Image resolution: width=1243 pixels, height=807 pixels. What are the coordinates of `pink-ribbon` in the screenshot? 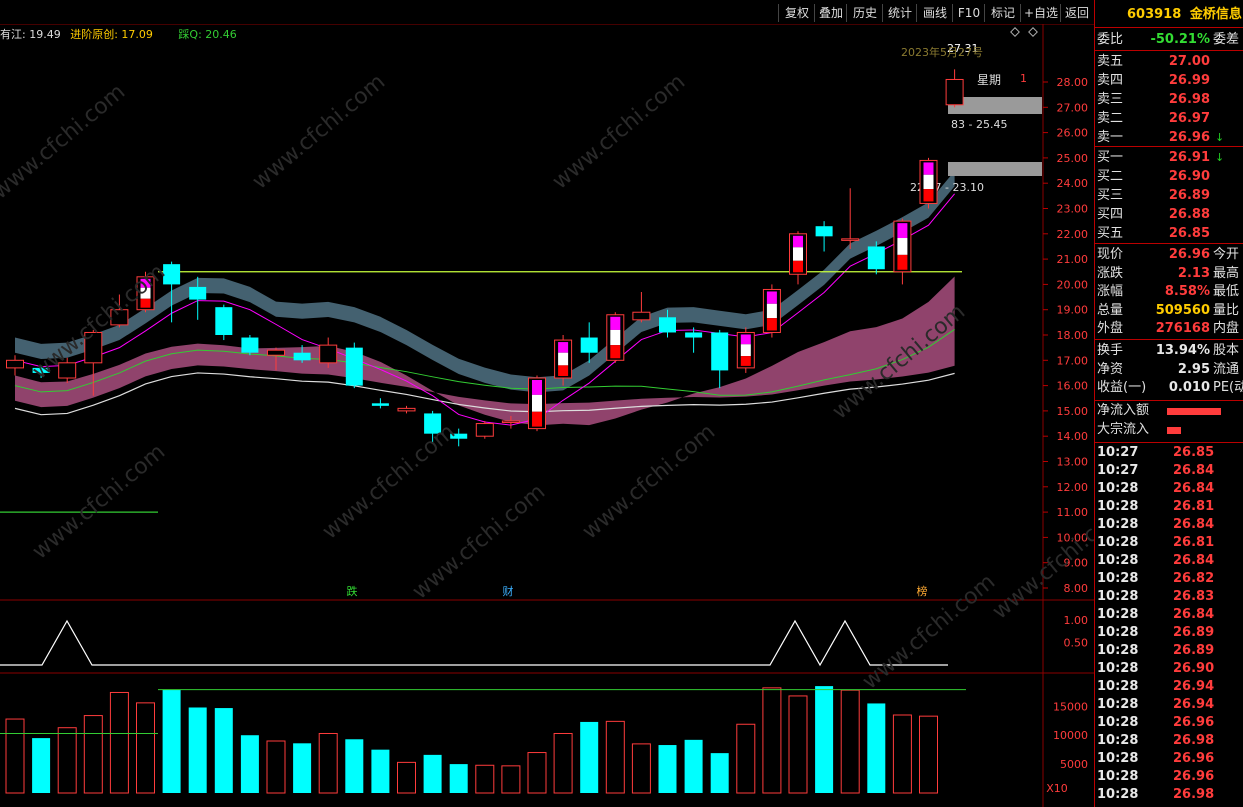 It's located at (485, 351).